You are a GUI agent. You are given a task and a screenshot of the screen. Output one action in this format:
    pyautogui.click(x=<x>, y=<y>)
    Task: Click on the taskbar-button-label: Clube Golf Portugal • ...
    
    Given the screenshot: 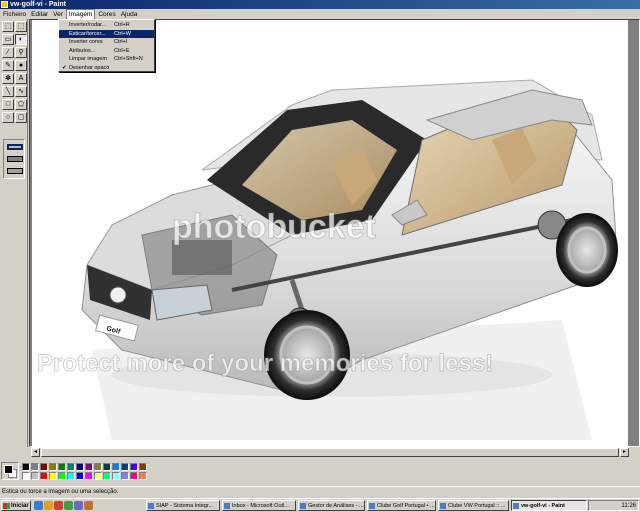 What is the action you would take?
    pyautogui.click(x=406, y=506)
    